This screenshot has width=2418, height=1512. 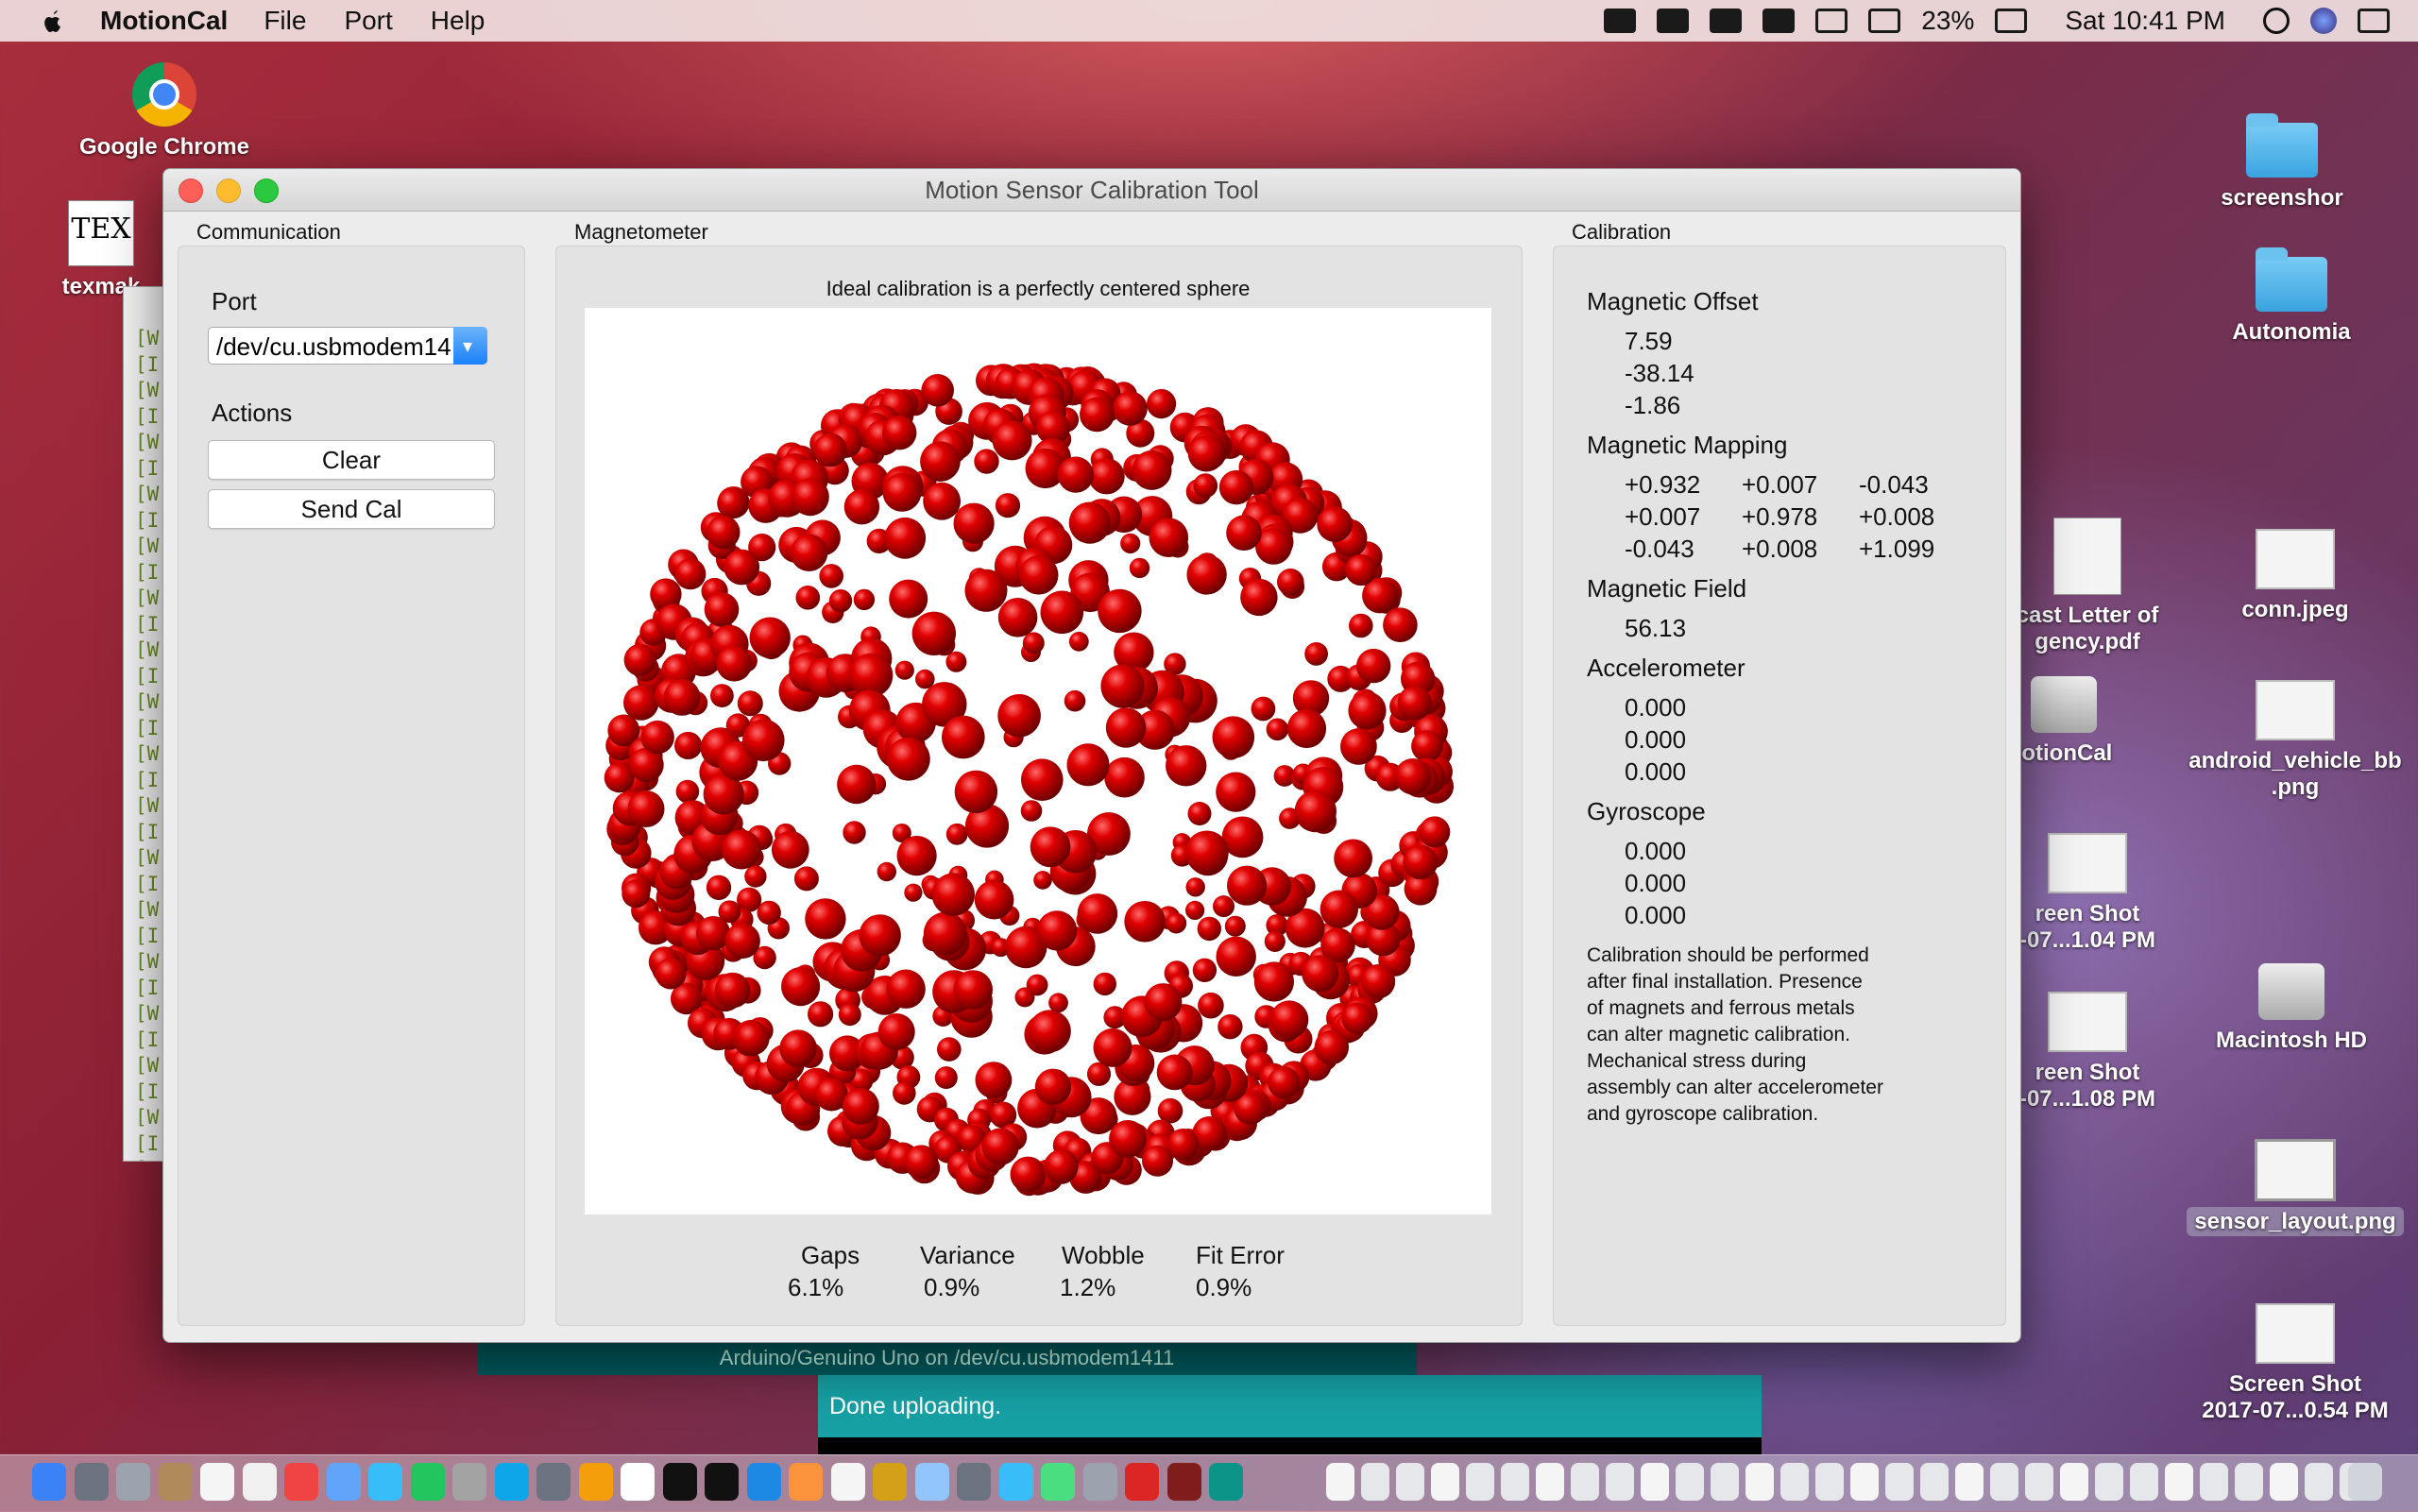 I want to click on docker-icon, so click(x=1674, y=20).